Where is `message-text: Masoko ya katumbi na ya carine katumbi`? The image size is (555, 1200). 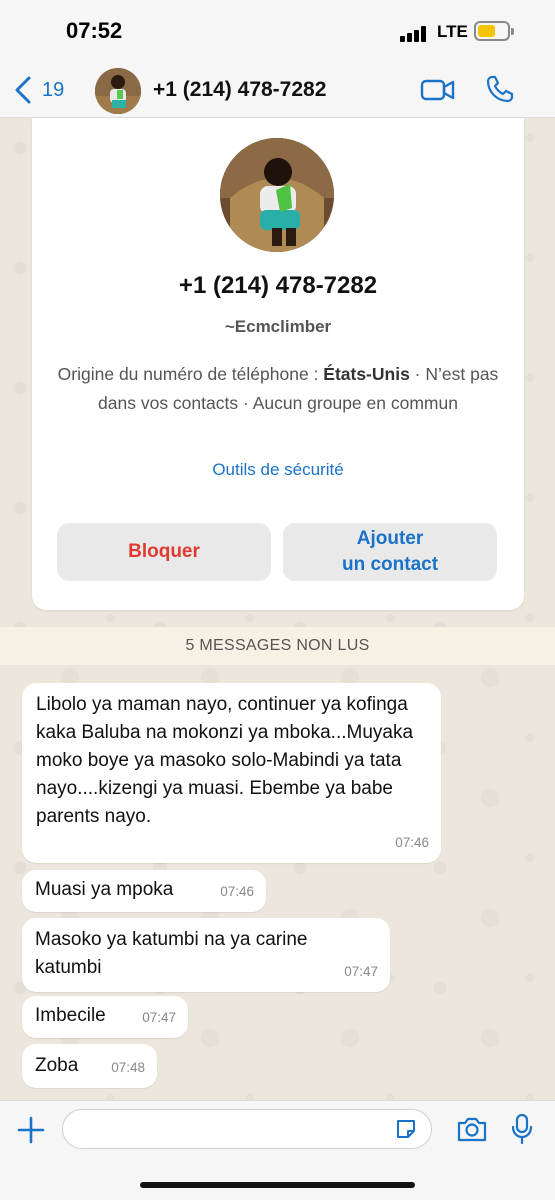 message-text: Masoko ya katumbi na ya carine katumbi is located at coordinates (171, 953).